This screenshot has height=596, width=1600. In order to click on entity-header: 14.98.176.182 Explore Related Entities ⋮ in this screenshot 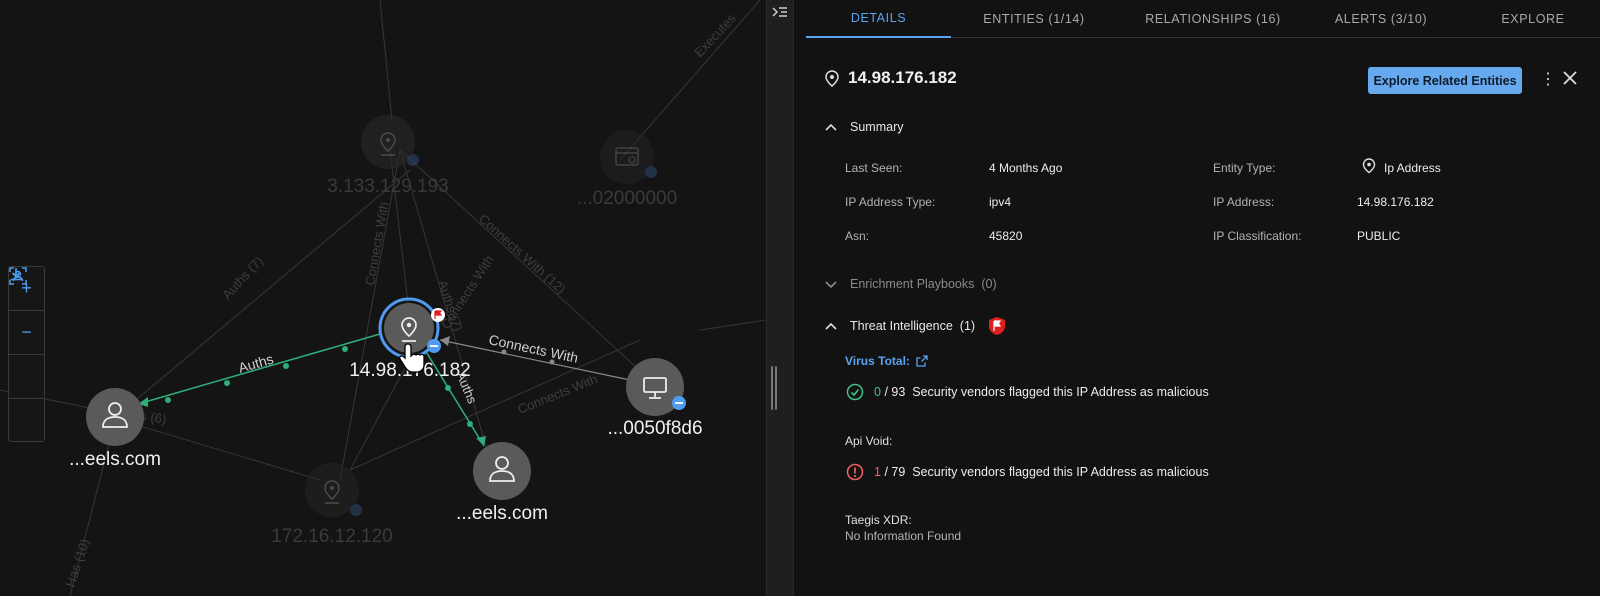, I will do `click(1204, 79)`.